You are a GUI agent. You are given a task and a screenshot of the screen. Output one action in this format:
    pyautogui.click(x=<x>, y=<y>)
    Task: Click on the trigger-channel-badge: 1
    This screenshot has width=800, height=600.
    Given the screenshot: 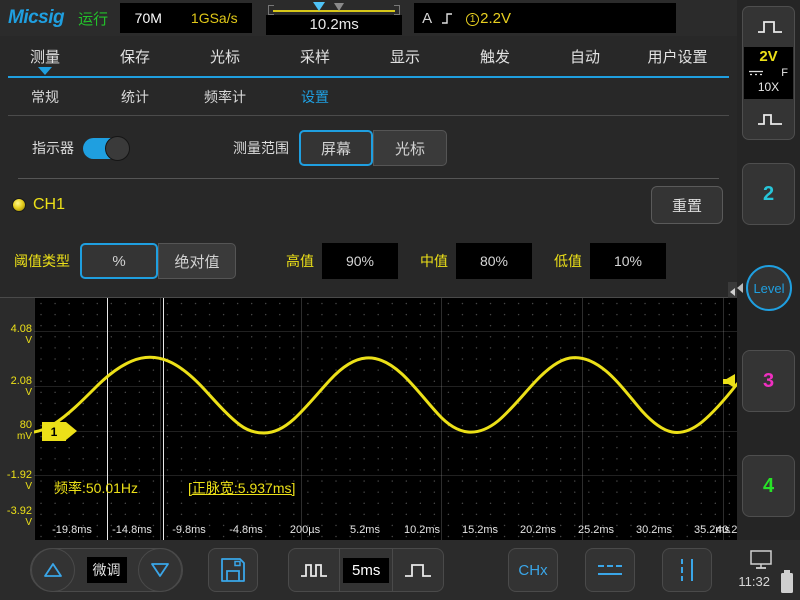 What is the action you would take?
    pyautogui.click(x=473, y=19)
    